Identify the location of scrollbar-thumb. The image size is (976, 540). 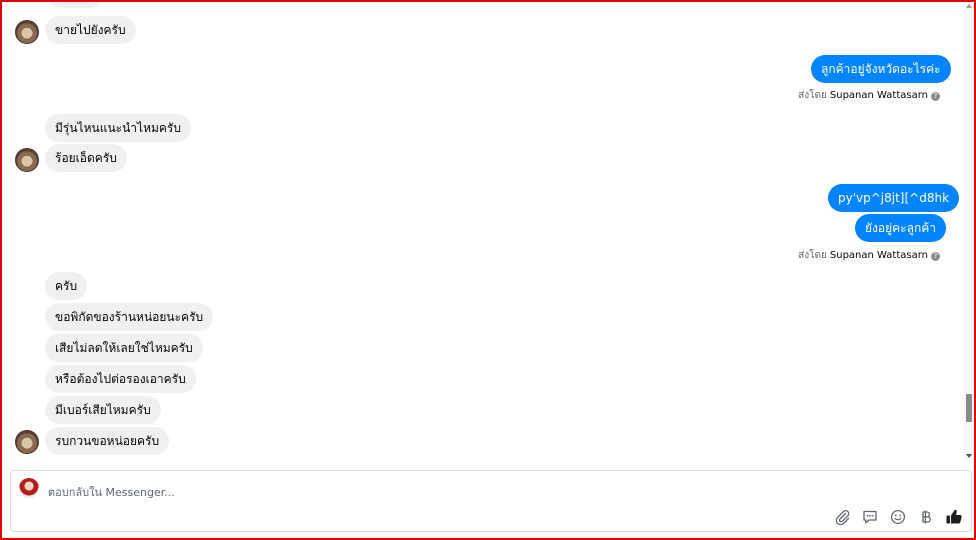
(969, 408).